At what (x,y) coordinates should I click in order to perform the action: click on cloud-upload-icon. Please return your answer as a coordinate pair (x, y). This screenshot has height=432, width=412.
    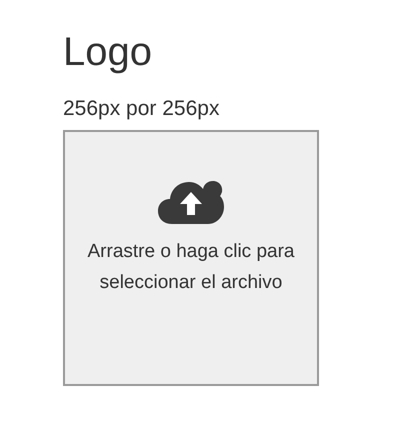
    Looking at the image, I should click on (191, 201).